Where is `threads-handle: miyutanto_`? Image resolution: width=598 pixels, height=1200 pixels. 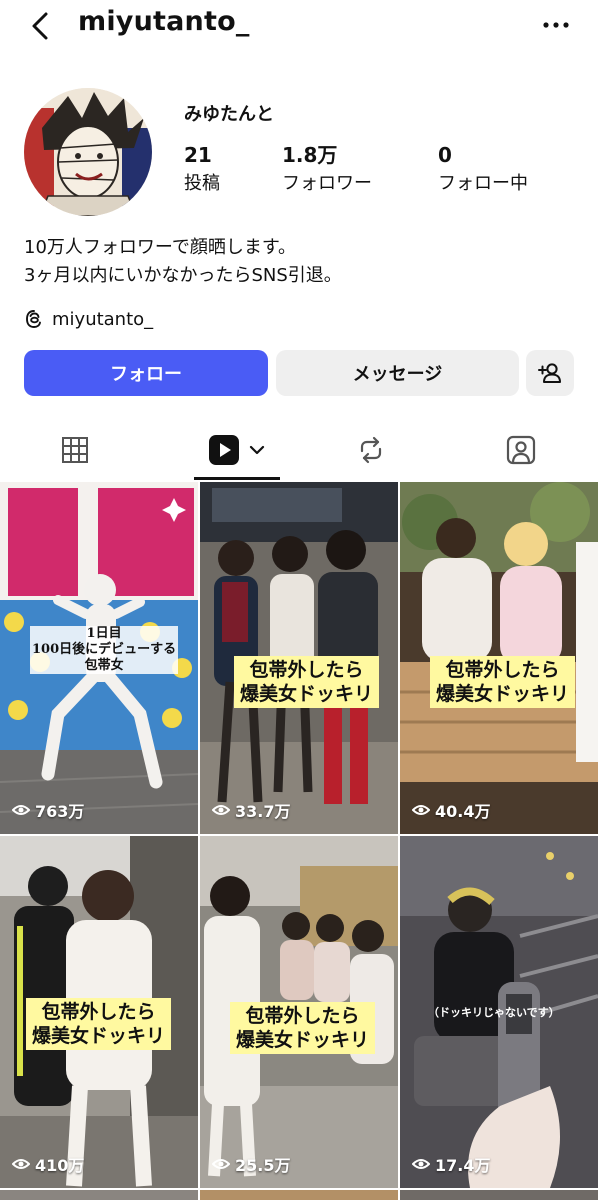
threads-handle: miyutanto_ is located at coordinates (103, 319).